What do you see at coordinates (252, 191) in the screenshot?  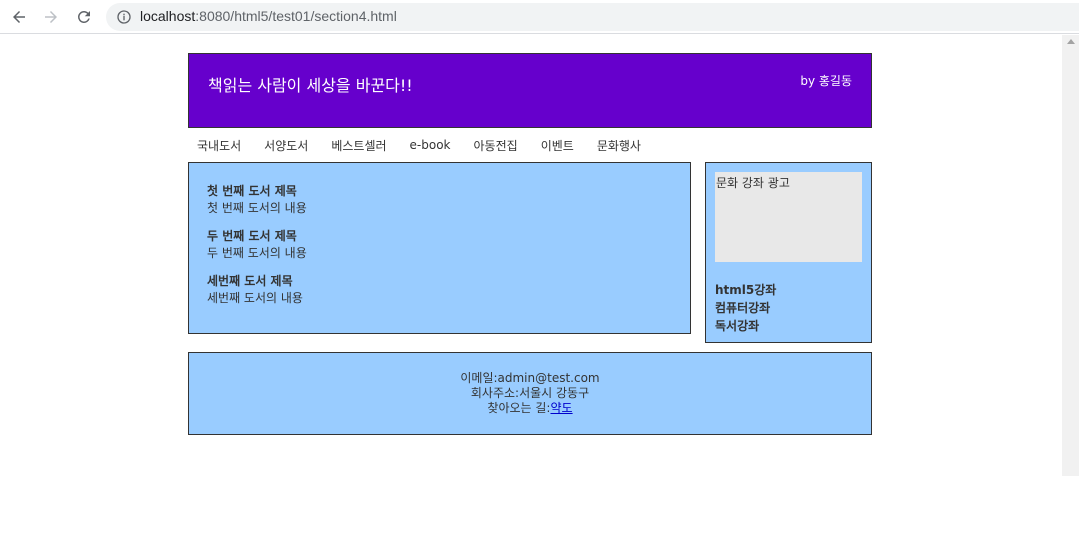 I see `book-title: 첫 번째 도서 제목` at bounding box center [252, 191].